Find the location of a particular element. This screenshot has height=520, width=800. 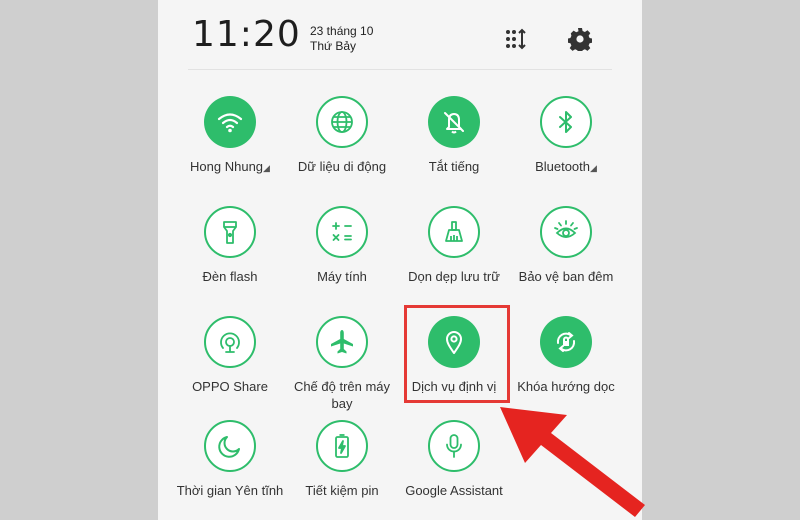

tile-night-protection: Bảo vệ ban đêm is located at coordinates (566, 245).